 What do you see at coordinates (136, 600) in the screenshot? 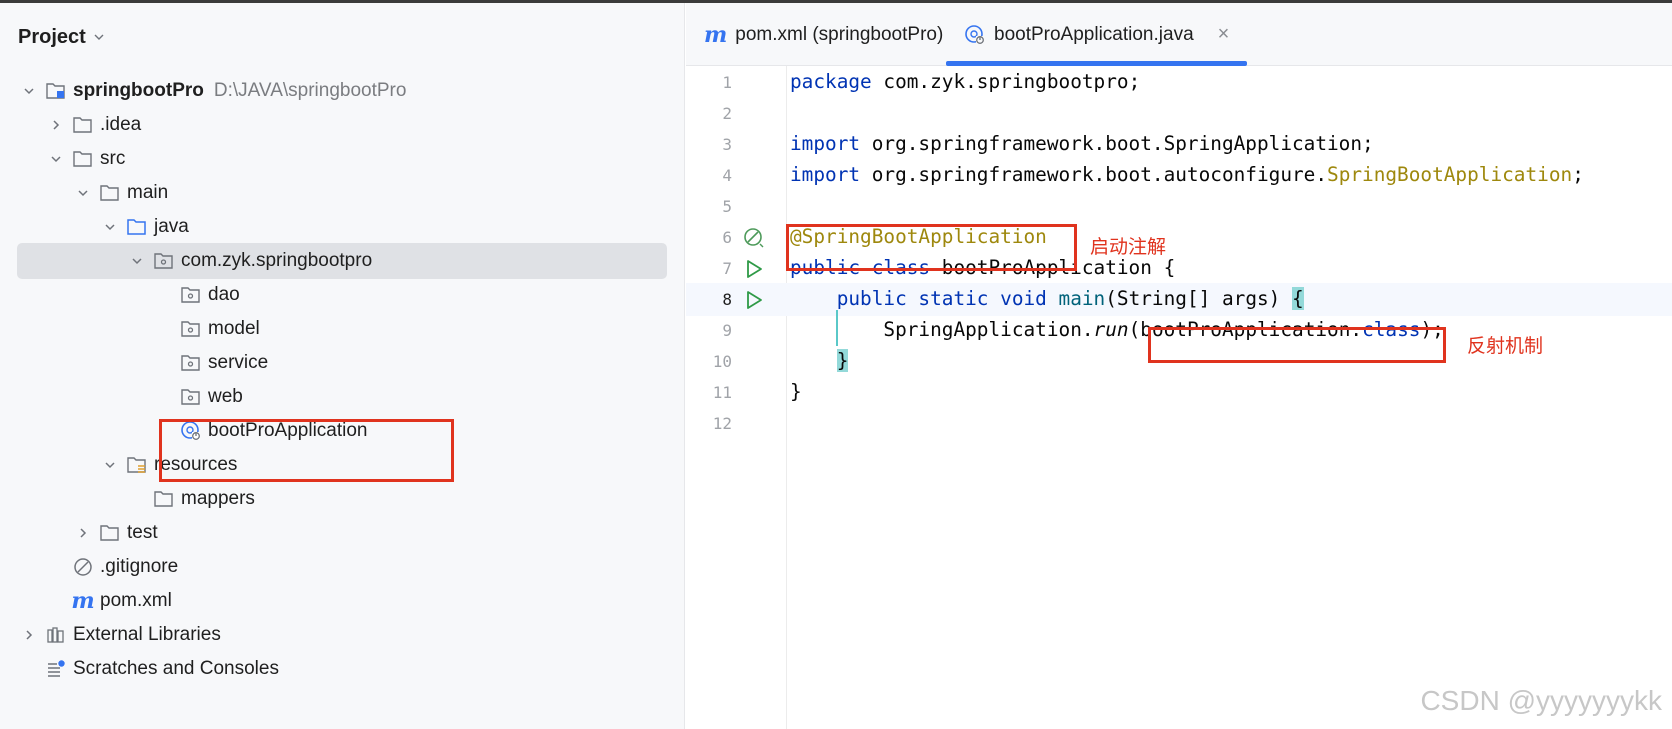
I see `tree-item-label: pom.xml` at bounding box center [136, 600].